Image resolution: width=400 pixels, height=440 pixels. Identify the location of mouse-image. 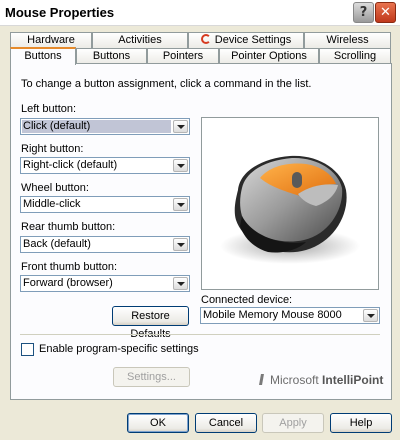
(290, 209).